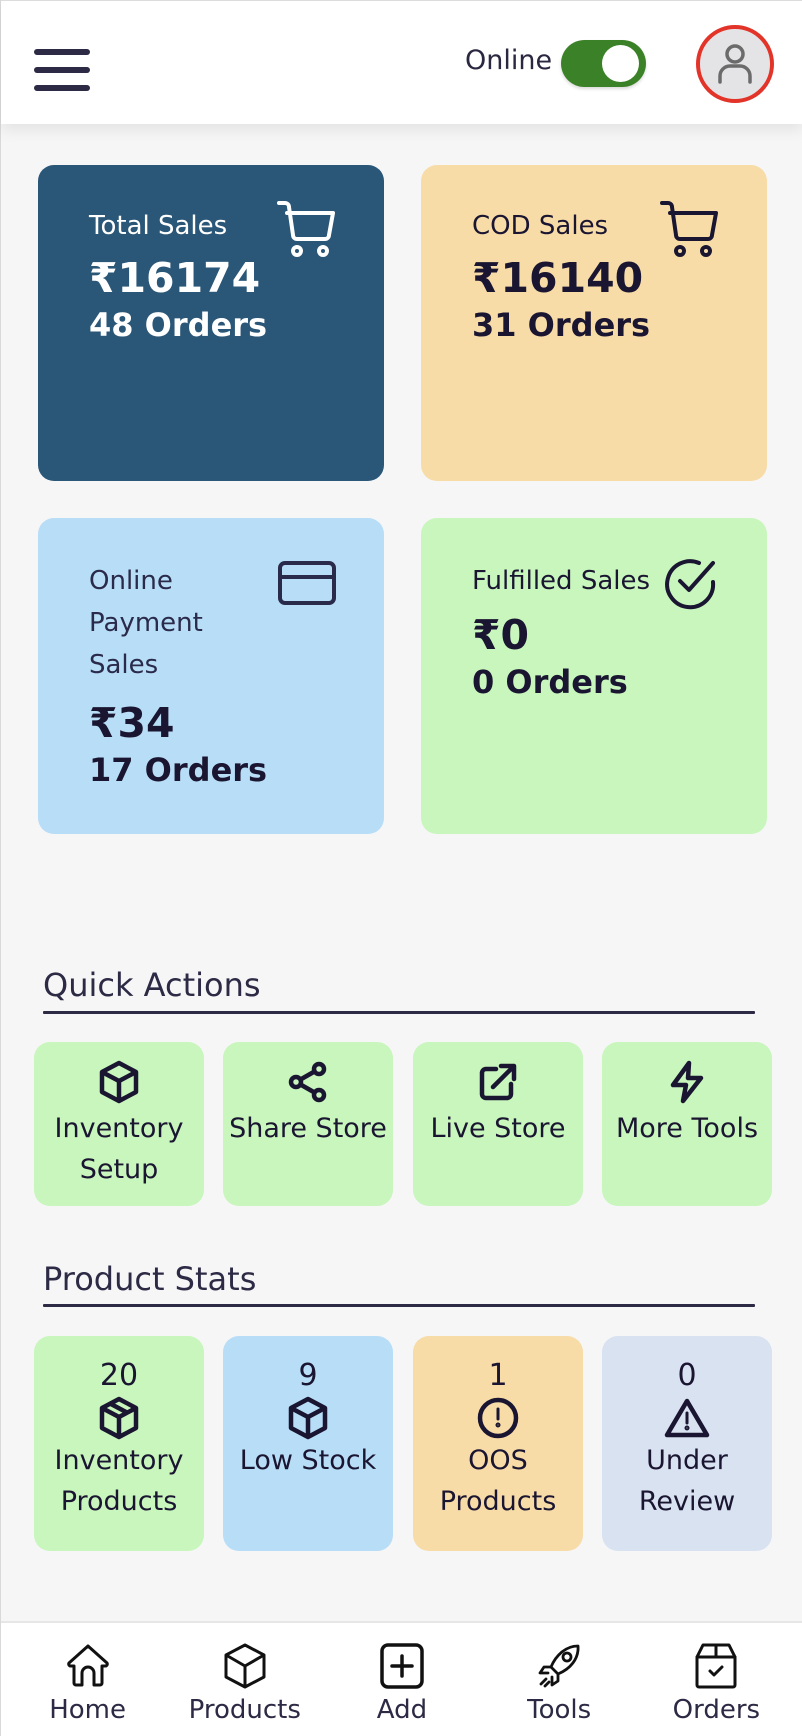 The width and height of the screenshot is (802, 1736). What do you see at coordinates (620, 63) in the screenshot?
I see `toggle-knob` at bounding box center [620, 63].